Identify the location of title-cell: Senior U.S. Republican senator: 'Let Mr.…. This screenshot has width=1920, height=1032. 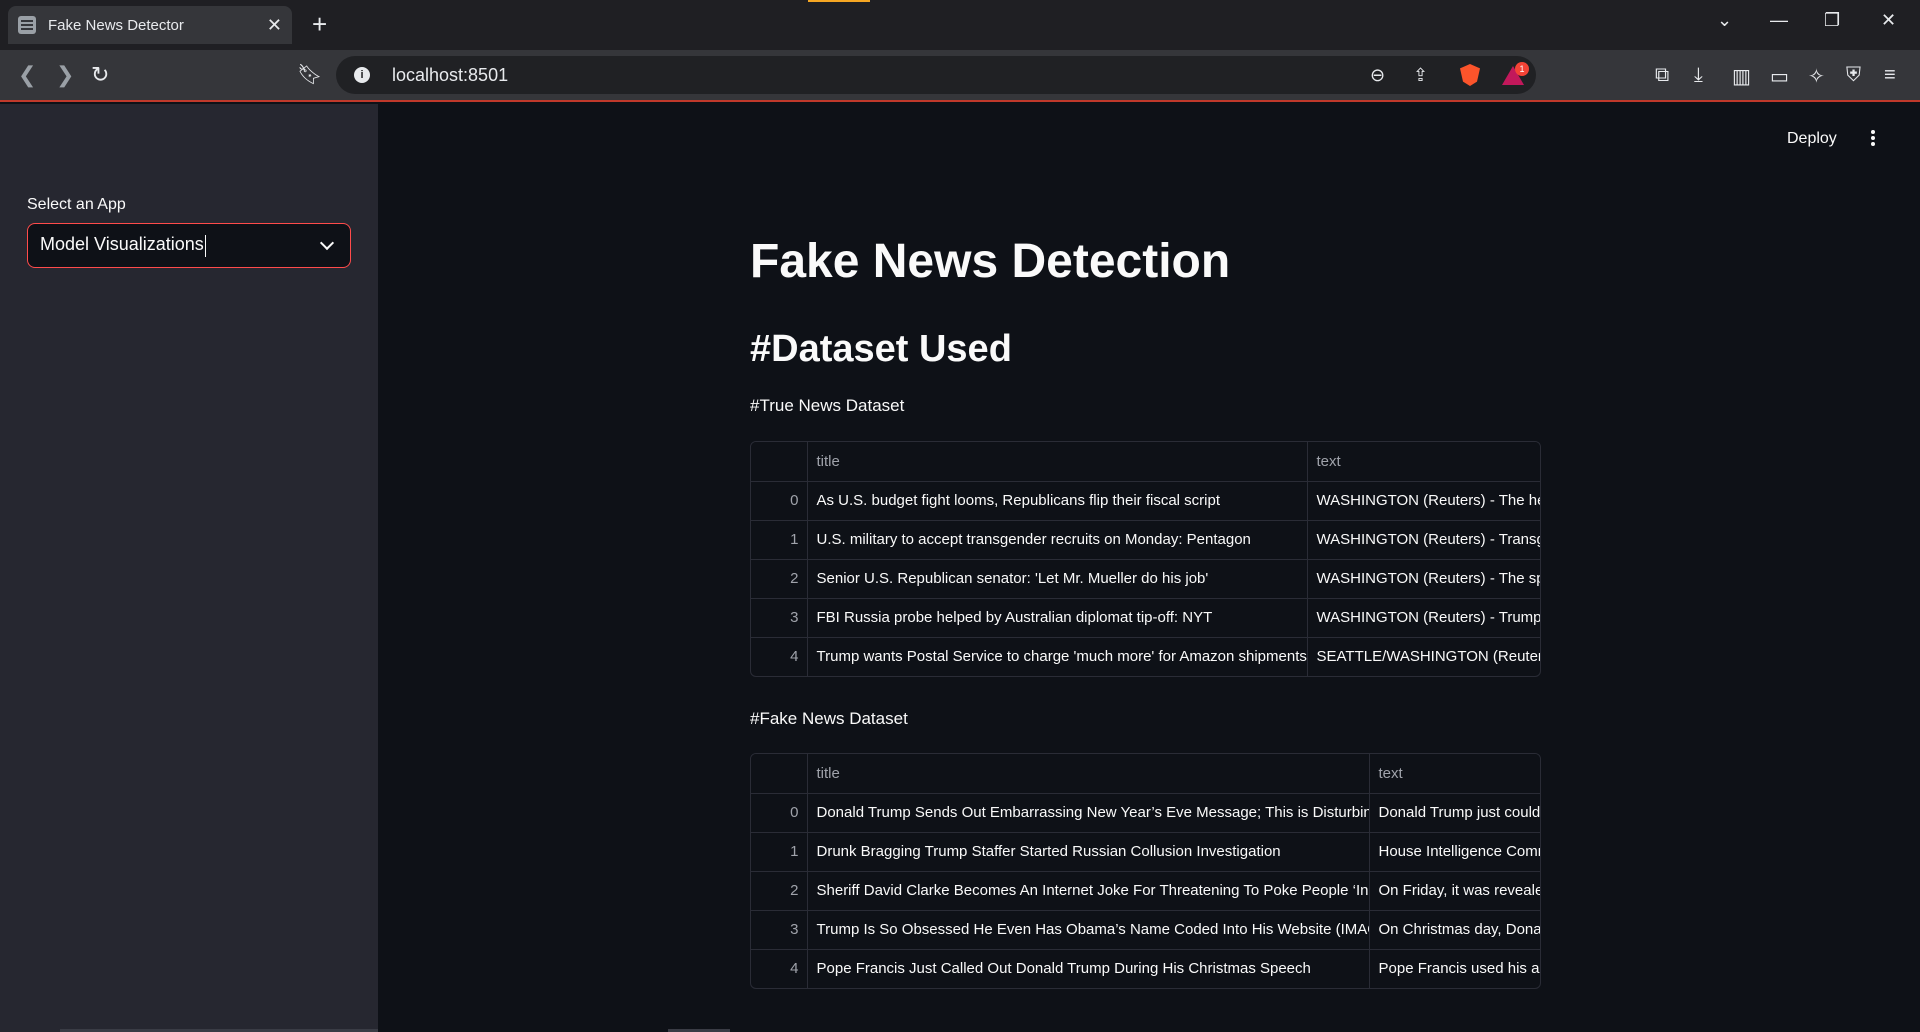
(1057, 579).